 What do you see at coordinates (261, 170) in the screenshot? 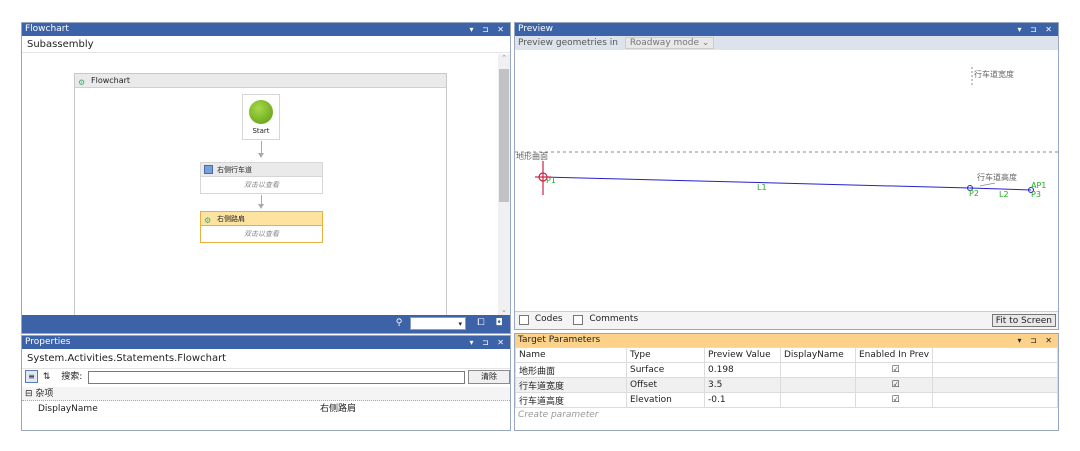
I see `activity-header: 右侧行车道` at bounding box center [261, 170].